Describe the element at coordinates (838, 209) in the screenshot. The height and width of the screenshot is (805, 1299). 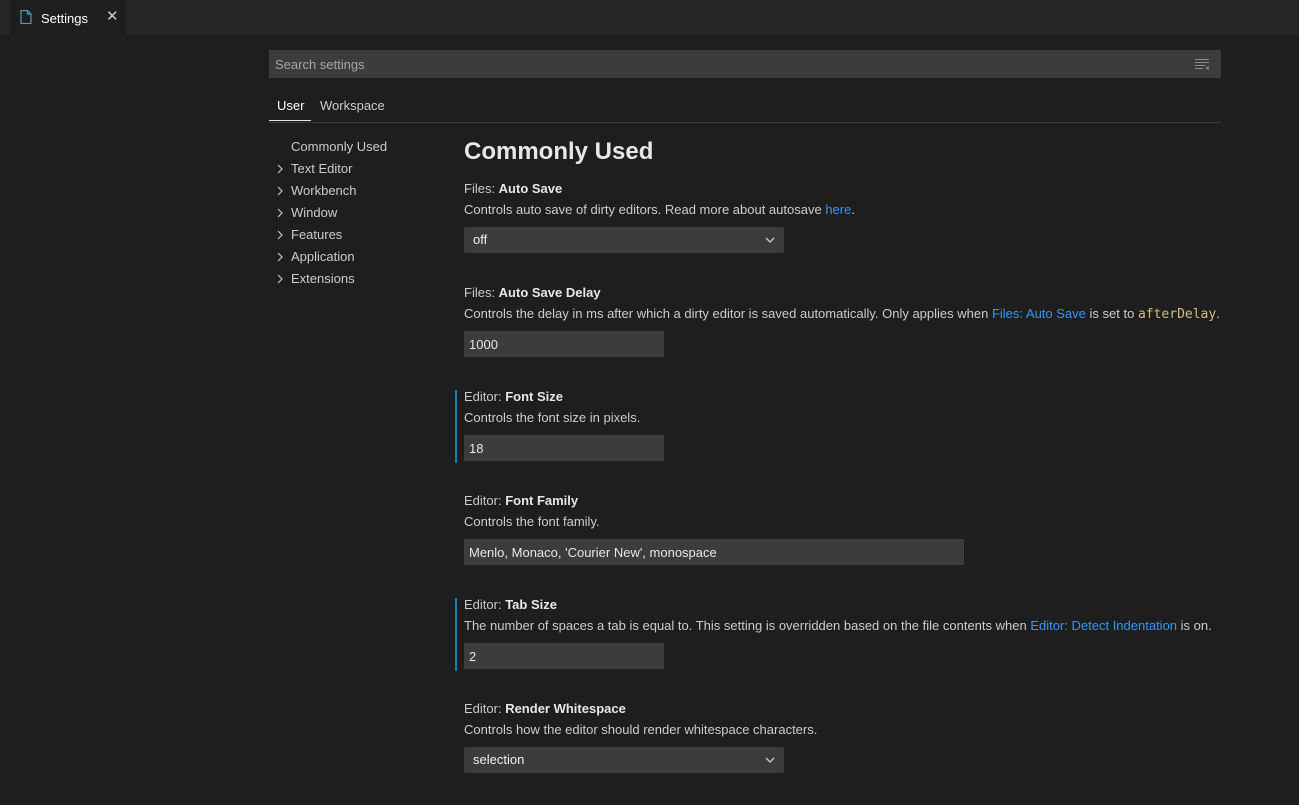
I see `autosave-docs-link: here` at that location.